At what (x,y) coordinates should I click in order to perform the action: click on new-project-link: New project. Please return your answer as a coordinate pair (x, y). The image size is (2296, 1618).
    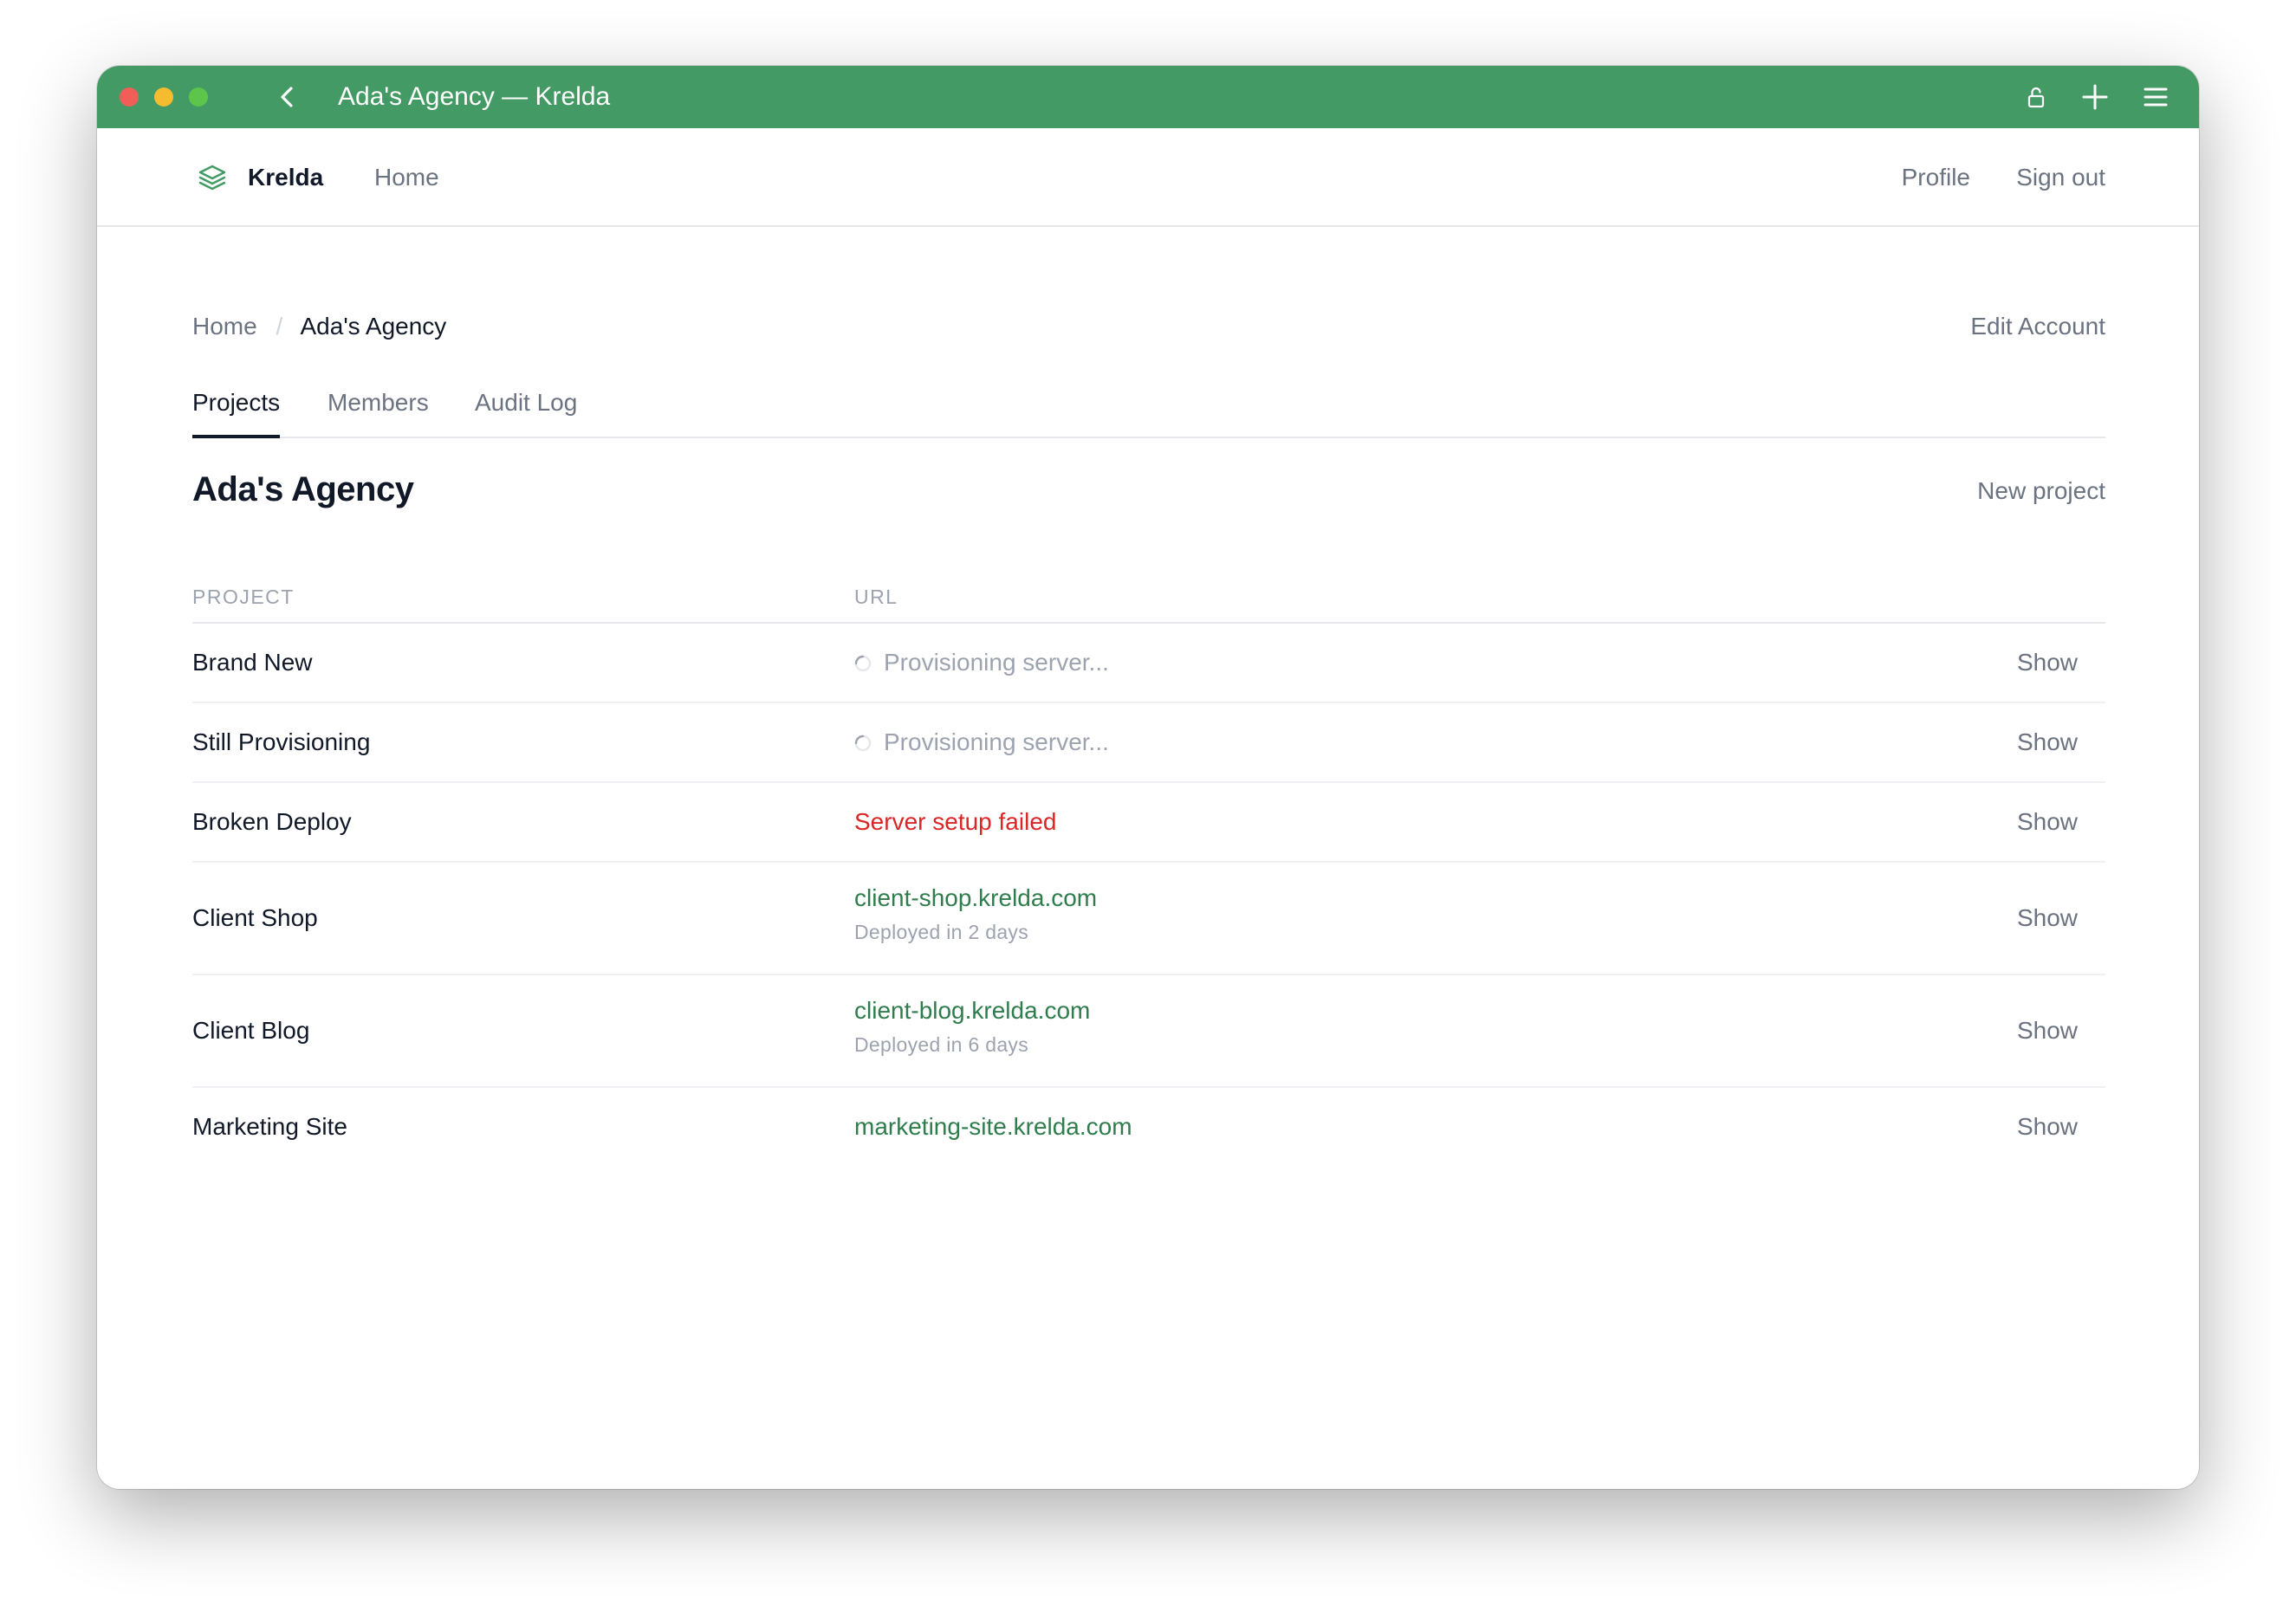
    Looking at the image, I should click on (2041, 491).